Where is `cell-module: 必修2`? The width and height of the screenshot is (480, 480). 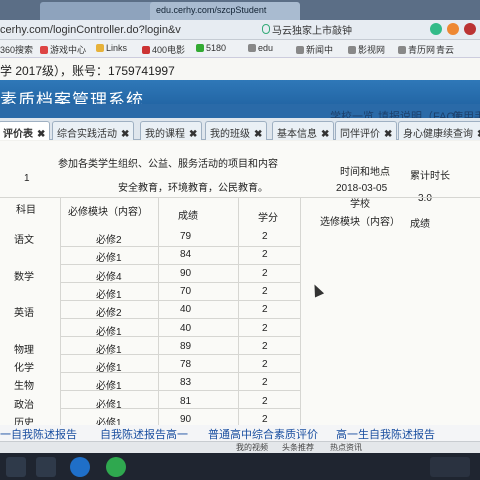
cell-module: 必修2 is located at coordinates (109, 240).